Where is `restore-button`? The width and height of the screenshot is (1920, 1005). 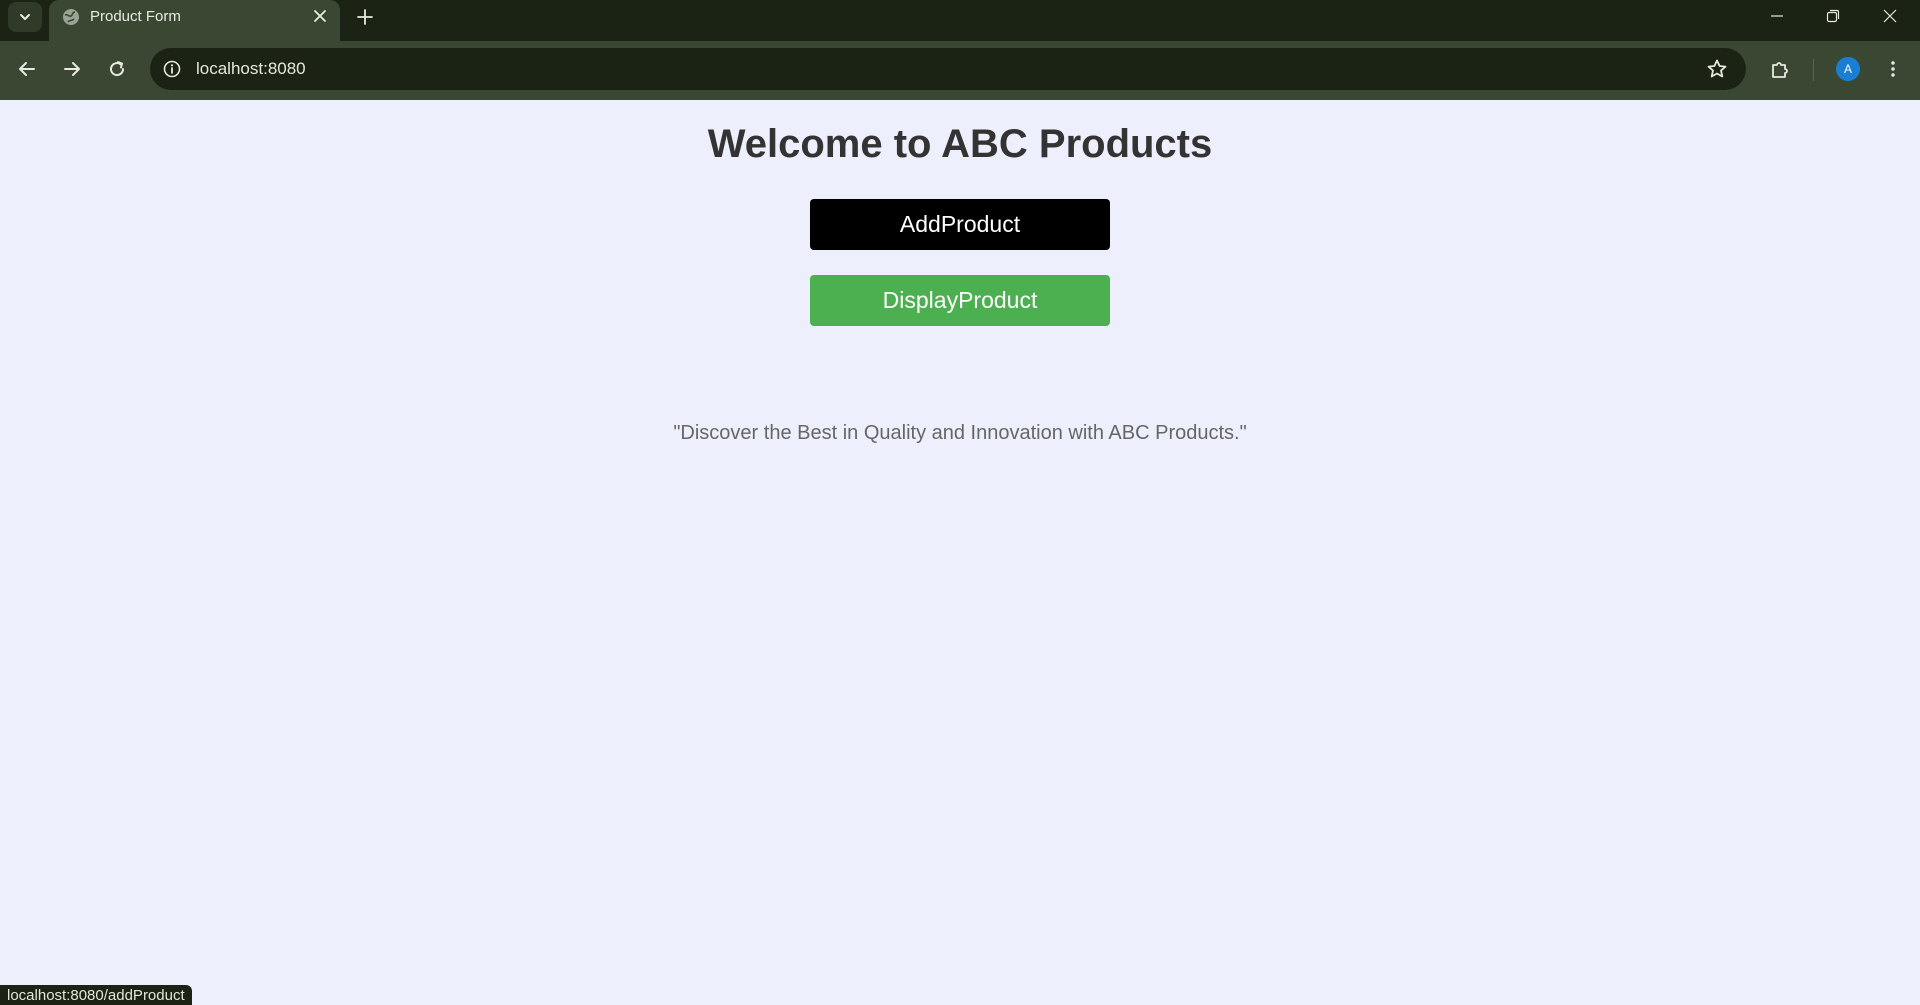
restore-button is located at coordinates (1833, 16).